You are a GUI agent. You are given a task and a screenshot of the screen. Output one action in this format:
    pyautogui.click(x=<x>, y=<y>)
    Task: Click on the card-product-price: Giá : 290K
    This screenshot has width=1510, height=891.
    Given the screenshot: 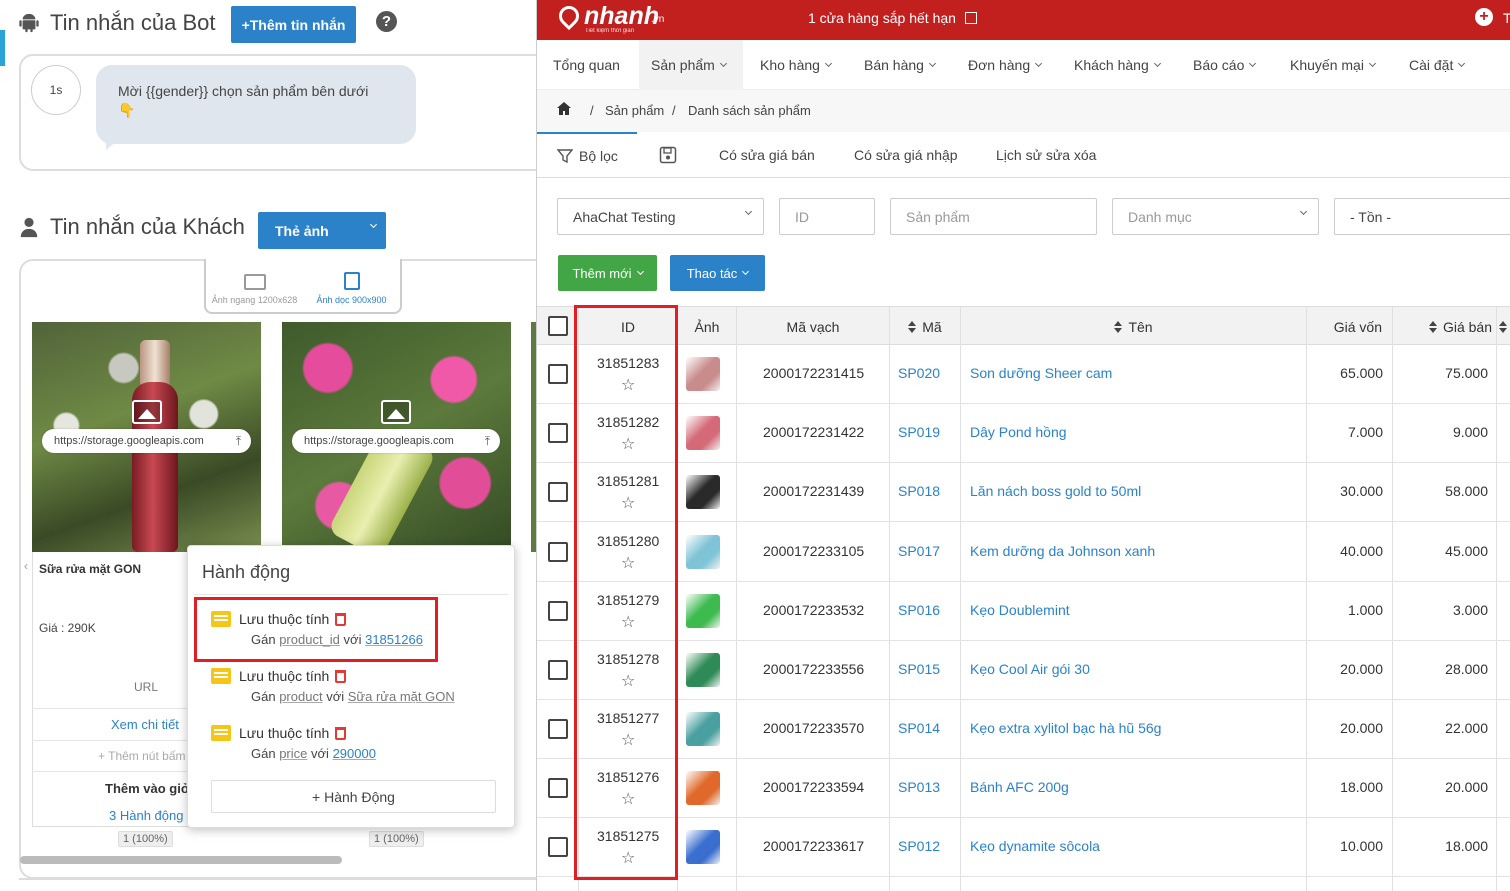 What is the action you would take?
    pyautogui.click(x=67, y=628)
    